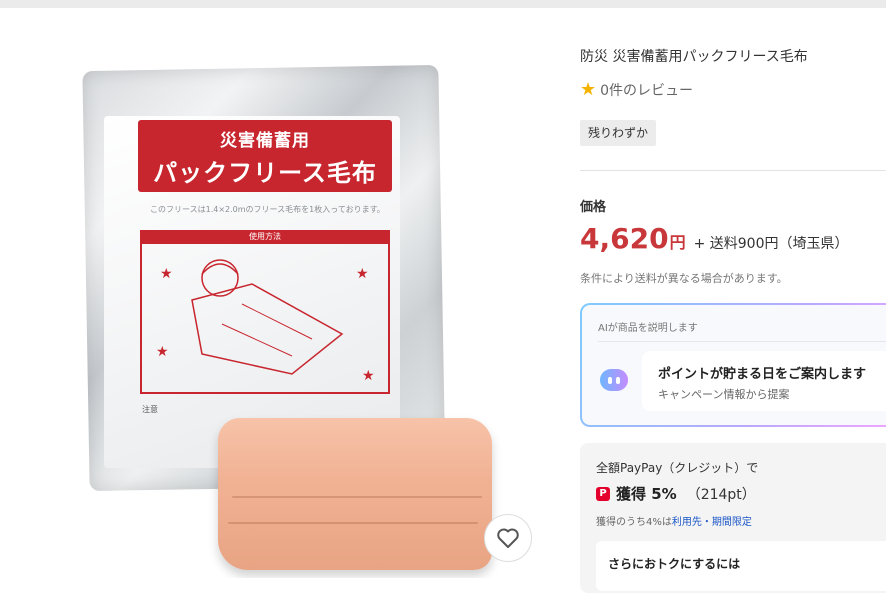  What do you see at coordinates (603, 493) in the screenshot?
I see `paypay-icon: P` at bounding box center [603, 493].